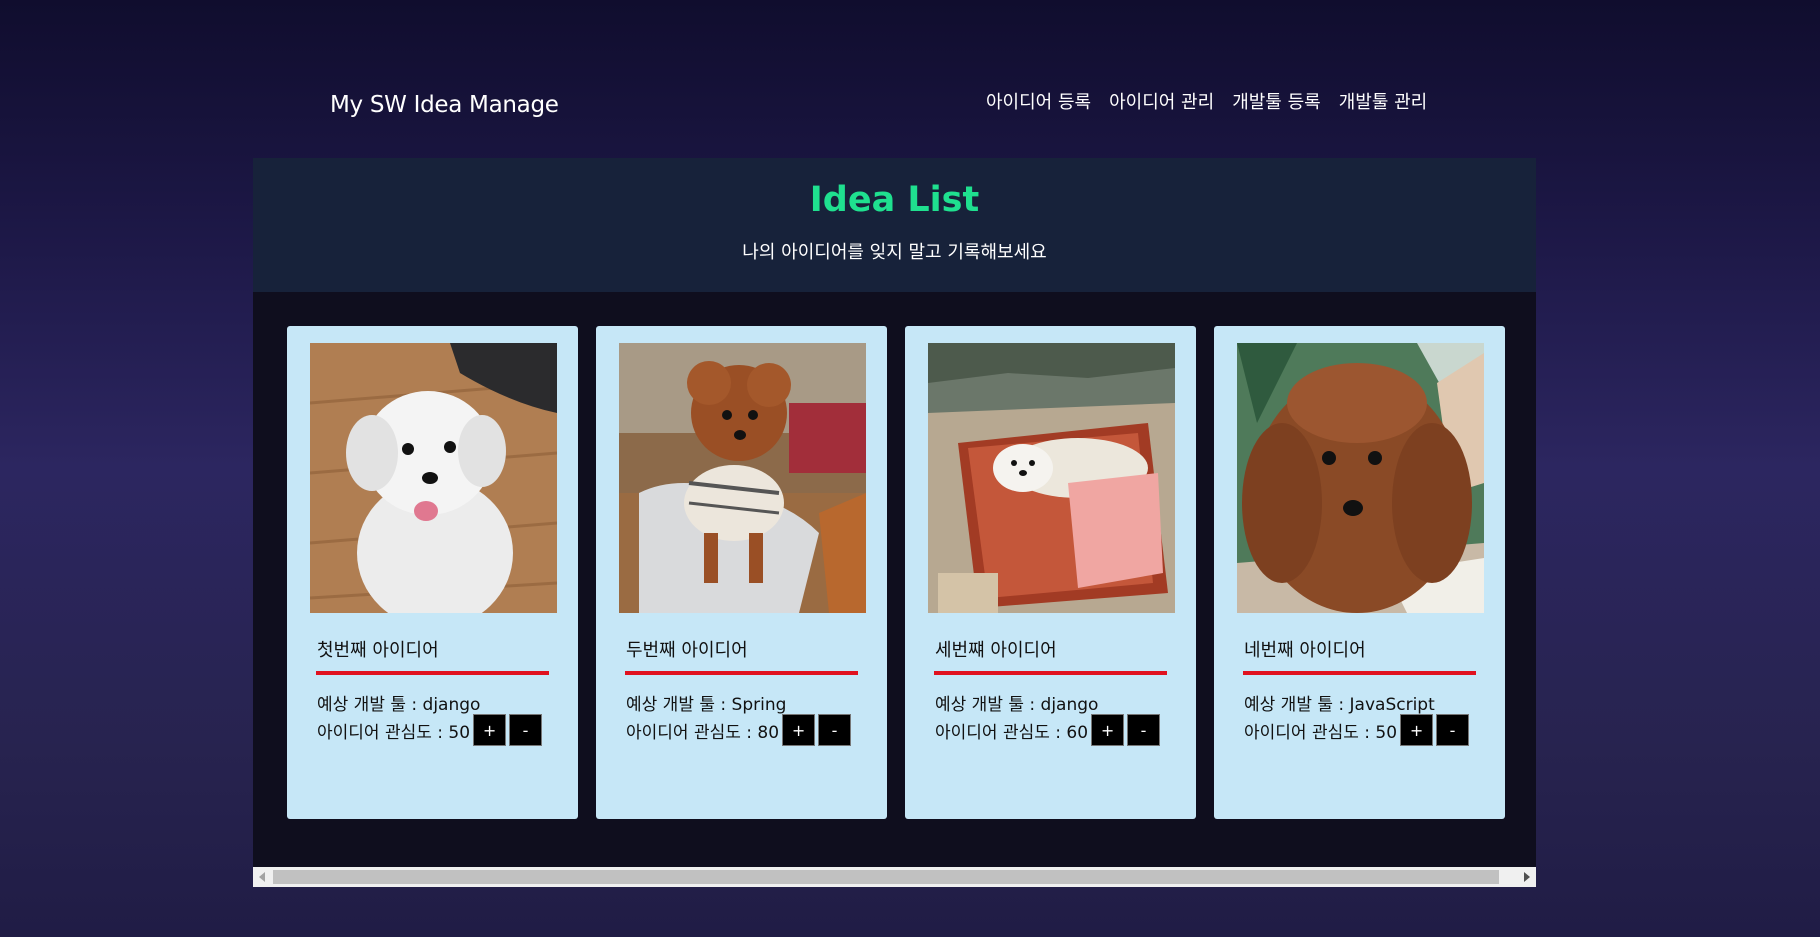 This screenshot has width=1820, height=937. What do you see at coordinates (378, 650) in the screenshot?
I see `idea-title: 첫번째 아이디어` at bounding box center [378, 650].